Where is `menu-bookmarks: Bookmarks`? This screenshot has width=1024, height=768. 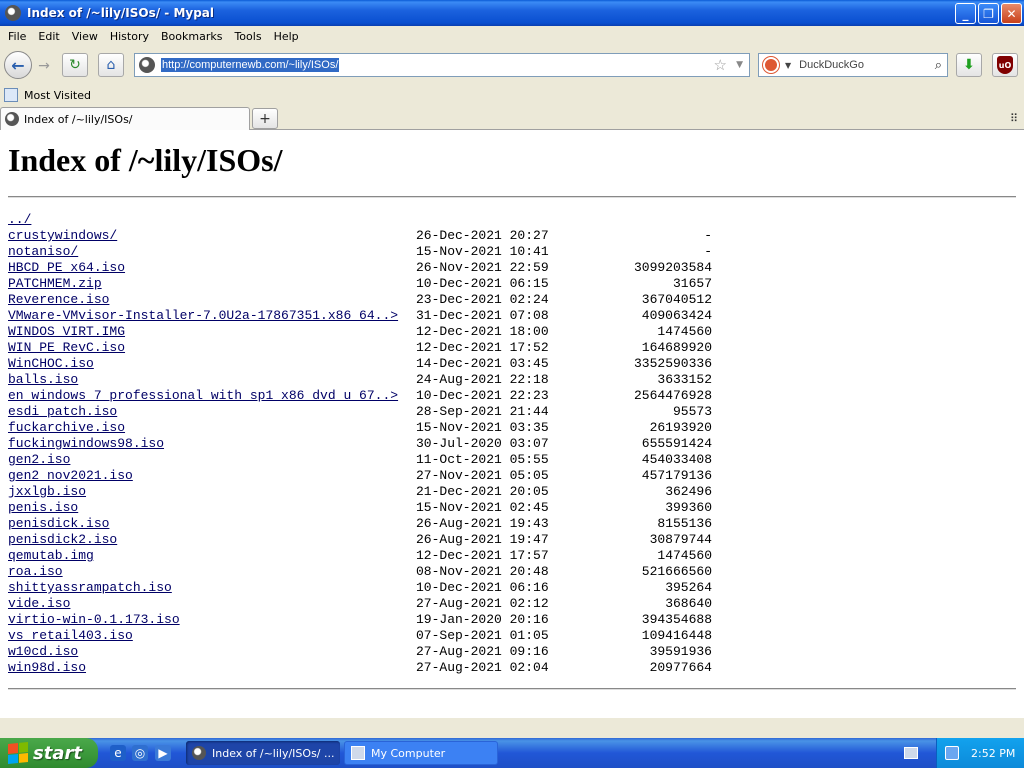 menu-bookmarks: Bookmarks is located at coordinates (191, 36).